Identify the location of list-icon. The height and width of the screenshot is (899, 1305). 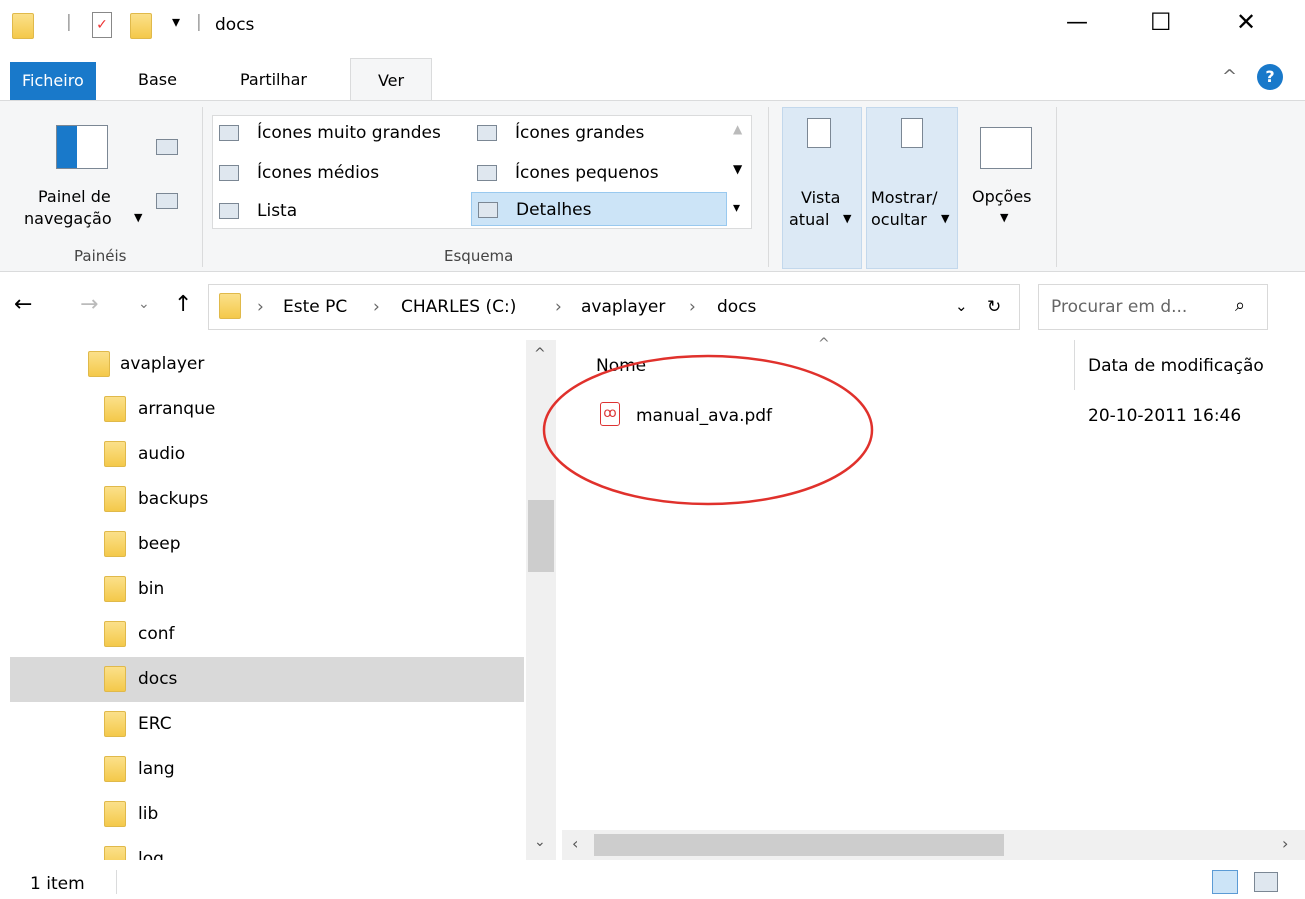
(229, 211).